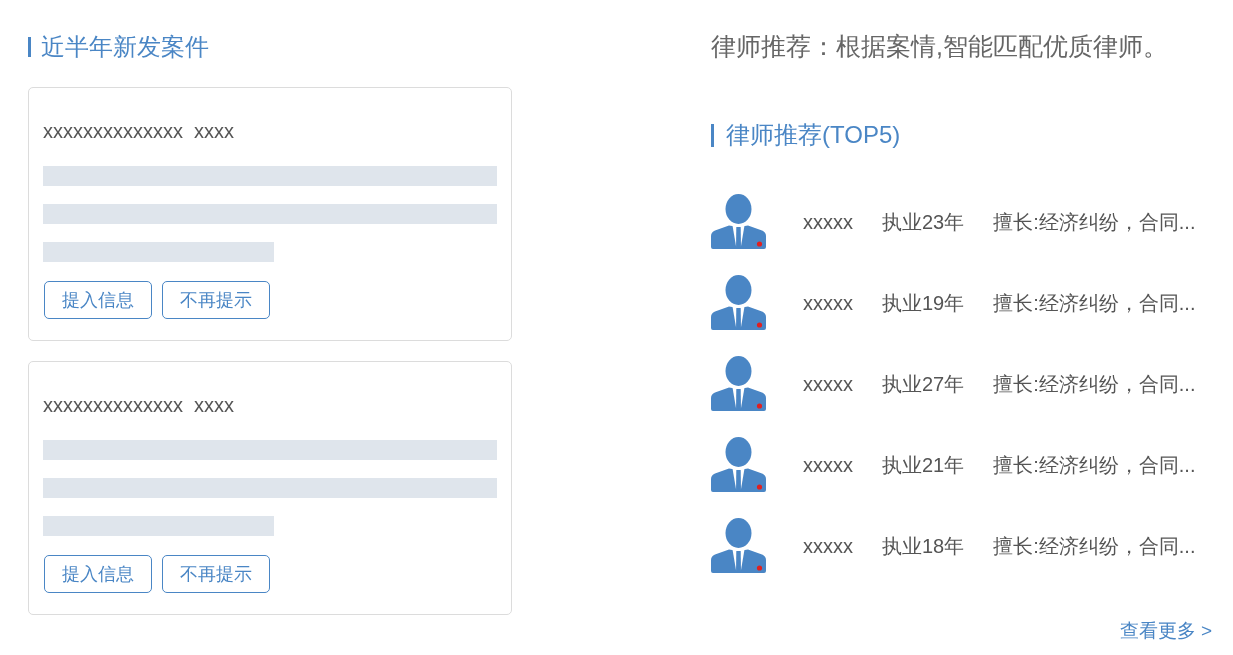 The height and width of the screenshot is (655, 1233). What do you see at coordinates (813, 135) in the screenshot?
I see `section-title: 律师推荐(TOP5)` at bounding box center [813, 135].